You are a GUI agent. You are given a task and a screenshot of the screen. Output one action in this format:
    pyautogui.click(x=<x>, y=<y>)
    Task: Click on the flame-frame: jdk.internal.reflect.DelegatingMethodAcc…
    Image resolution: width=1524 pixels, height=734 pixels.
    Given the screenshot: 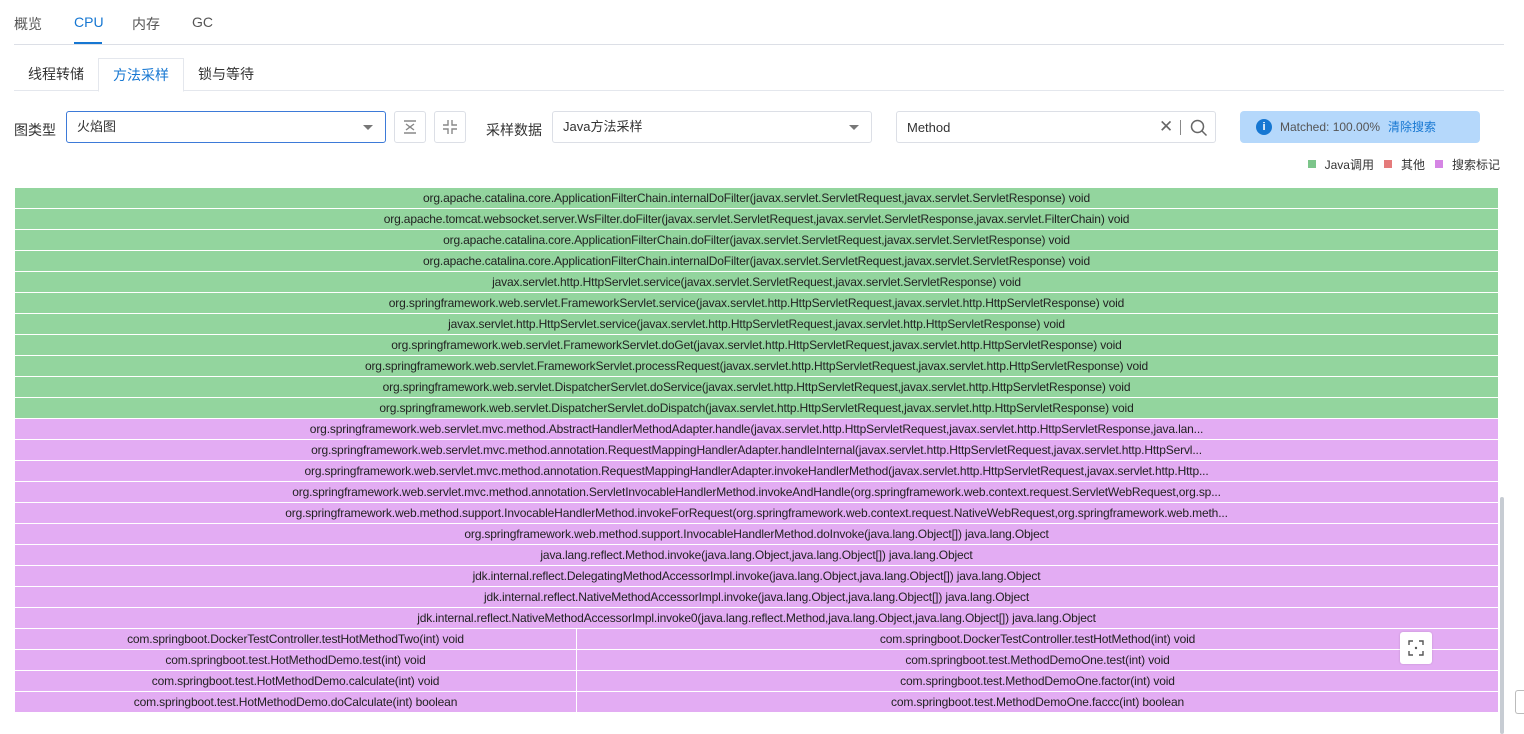 What is the action you would take?
    pyautogui.click(x=756, y=576)
    